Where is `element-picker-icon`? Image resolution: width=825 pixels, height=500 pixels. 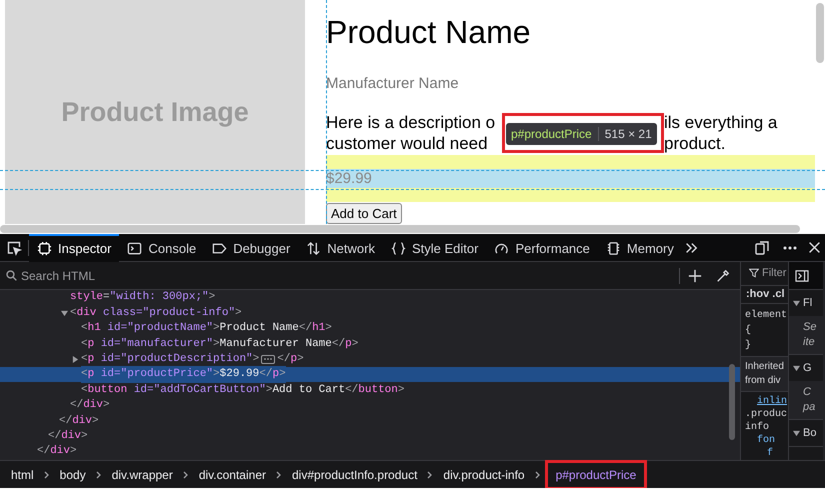
element-picker-icon is located at coordinates (14, 248).